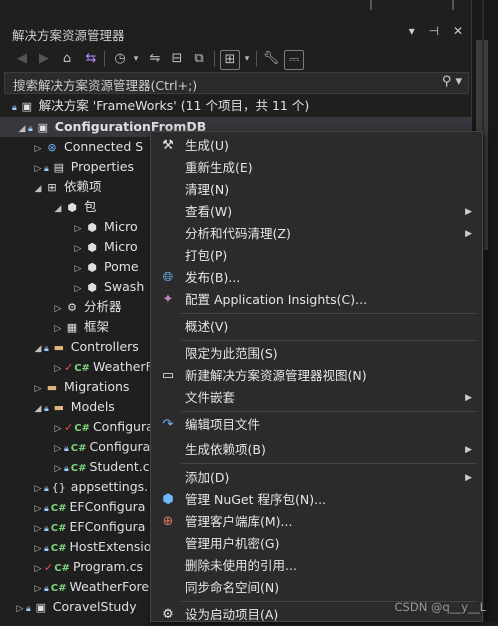 This screenshot has width=498, height=626. What do you see at coordinates (91, 588) in the screenshot?
I see `tree-item: ▷ 🔒︎ C# WeatherFore` at bounding box center [91, 588].